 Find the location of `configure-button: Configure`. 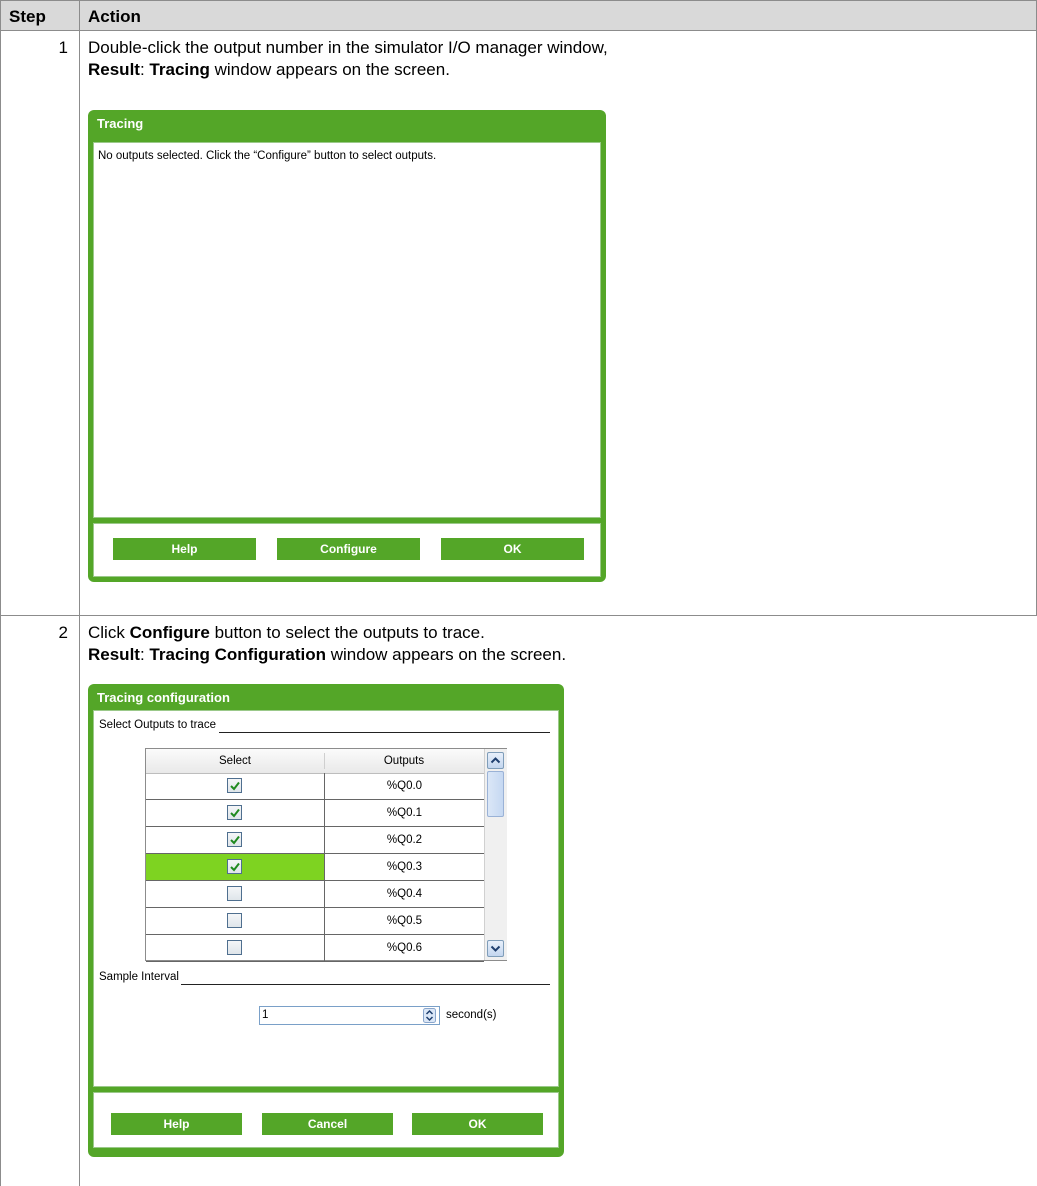

configure-button: Configure is located at coordinates (348, 549).